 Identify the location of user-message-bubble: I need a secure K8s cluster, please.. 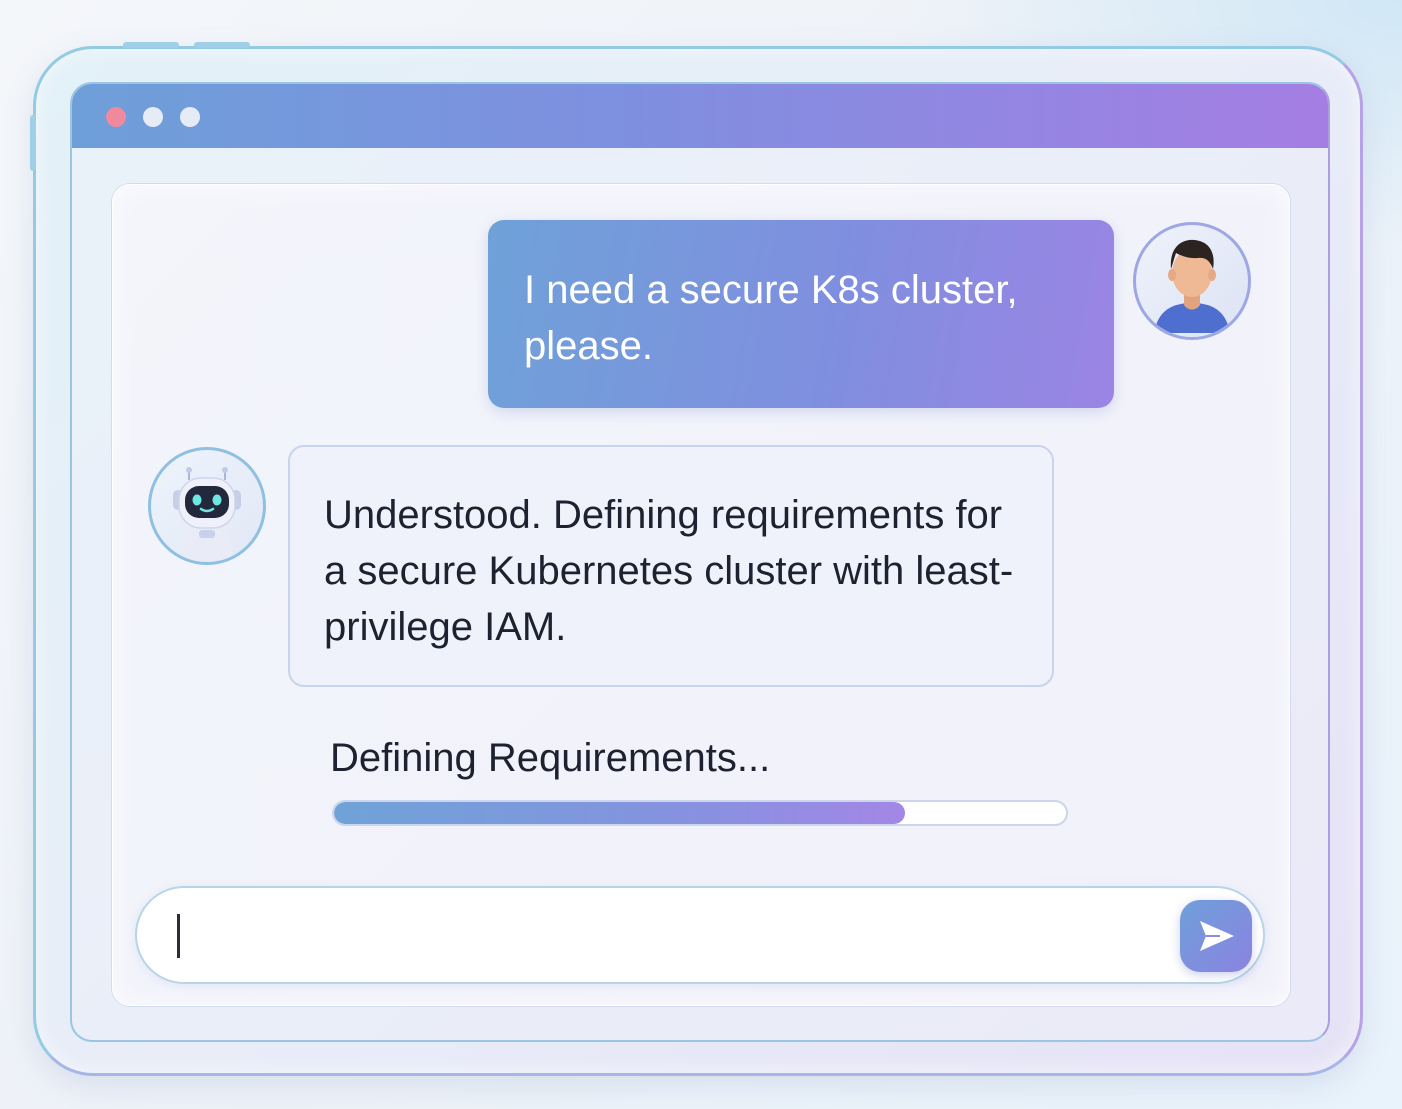
(801, 314).